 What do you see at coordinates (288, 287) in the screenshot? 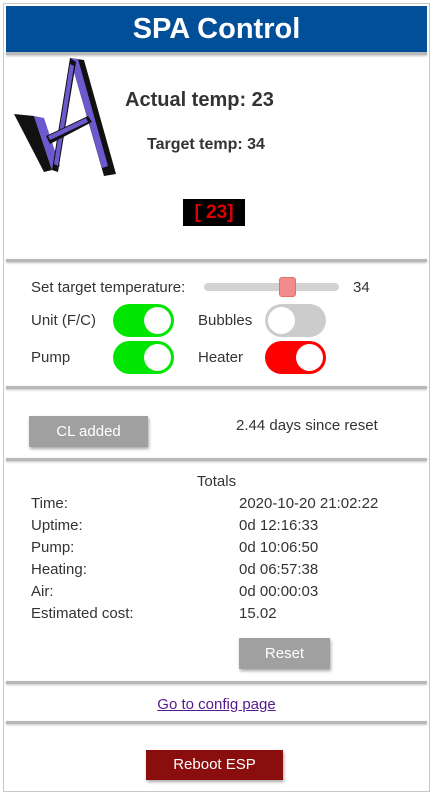
I see `slider-thumb` at bounding box center [288, 287].